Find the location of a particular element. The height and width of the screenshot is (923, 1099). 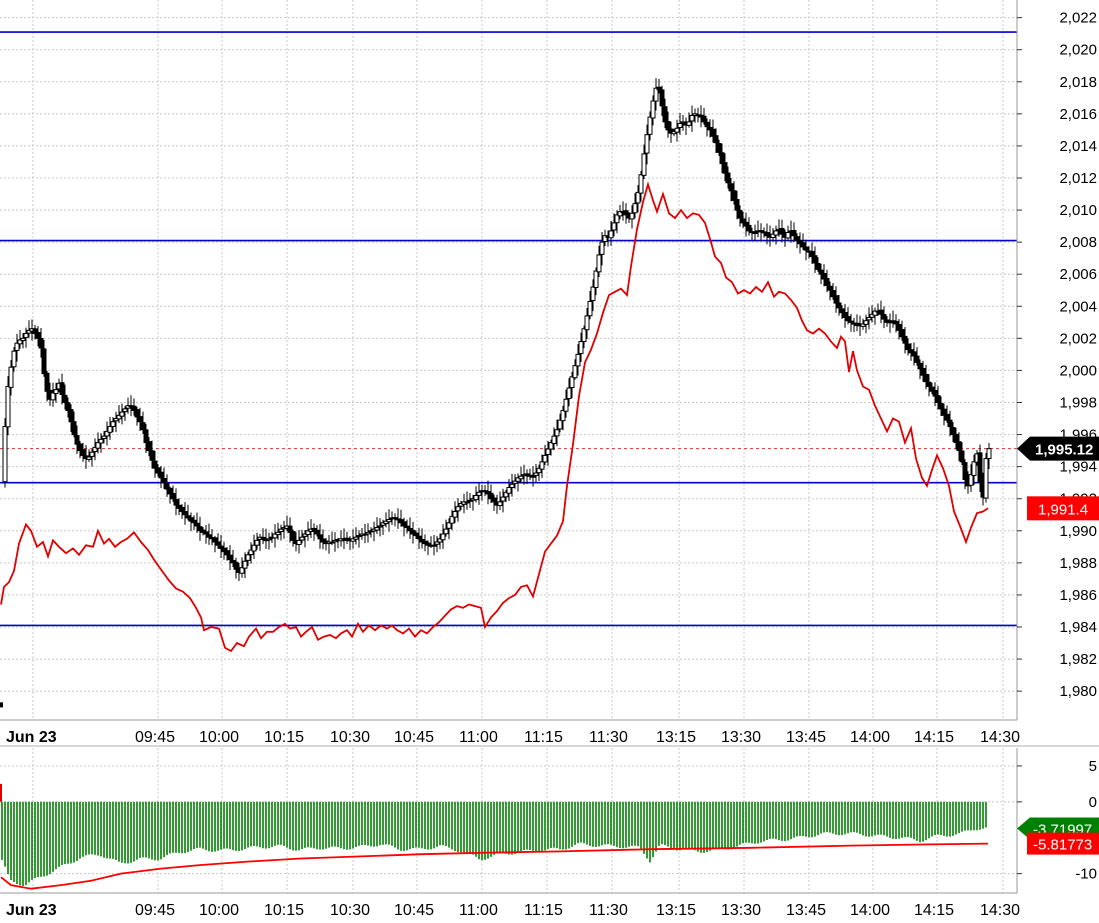

main-y-tick-label: 1,990 is located at coordinates (1078, 531).